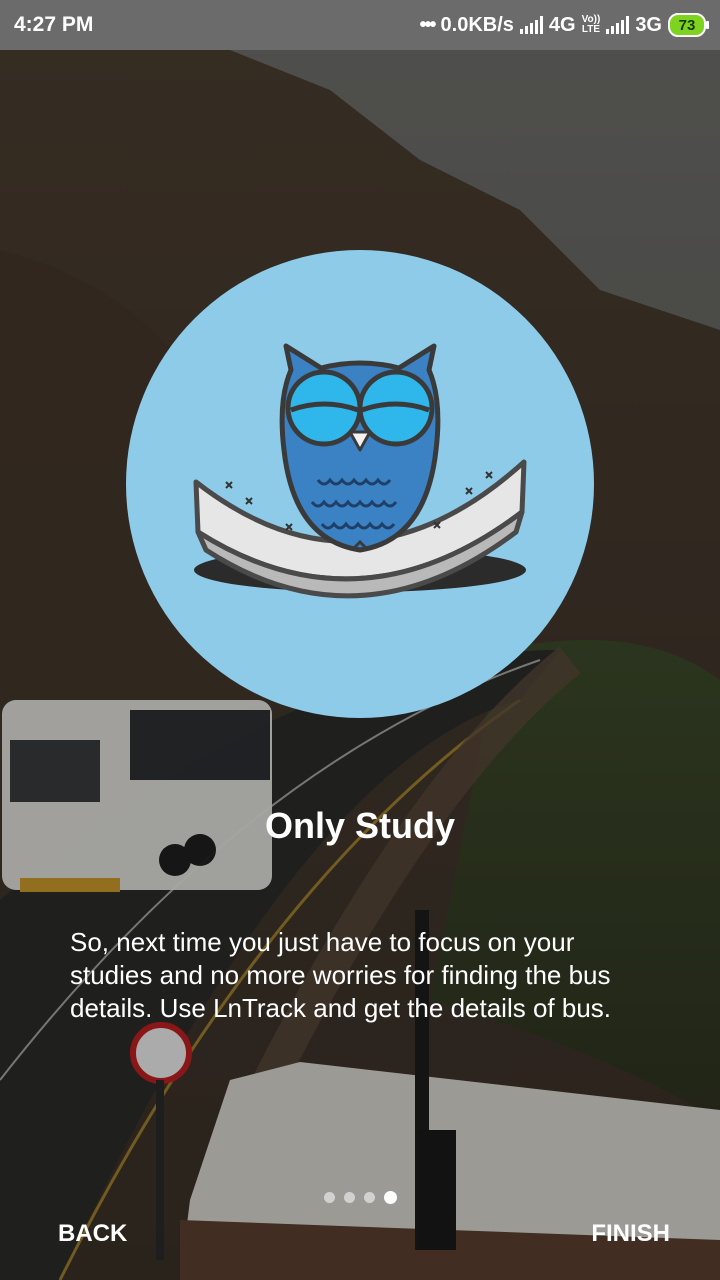 Image resolution: width=720 pixels, height=1280 pixels. Describe the element at coordinates (92, 1234) in the screenshot. I see `back-button: BACK` at that location.